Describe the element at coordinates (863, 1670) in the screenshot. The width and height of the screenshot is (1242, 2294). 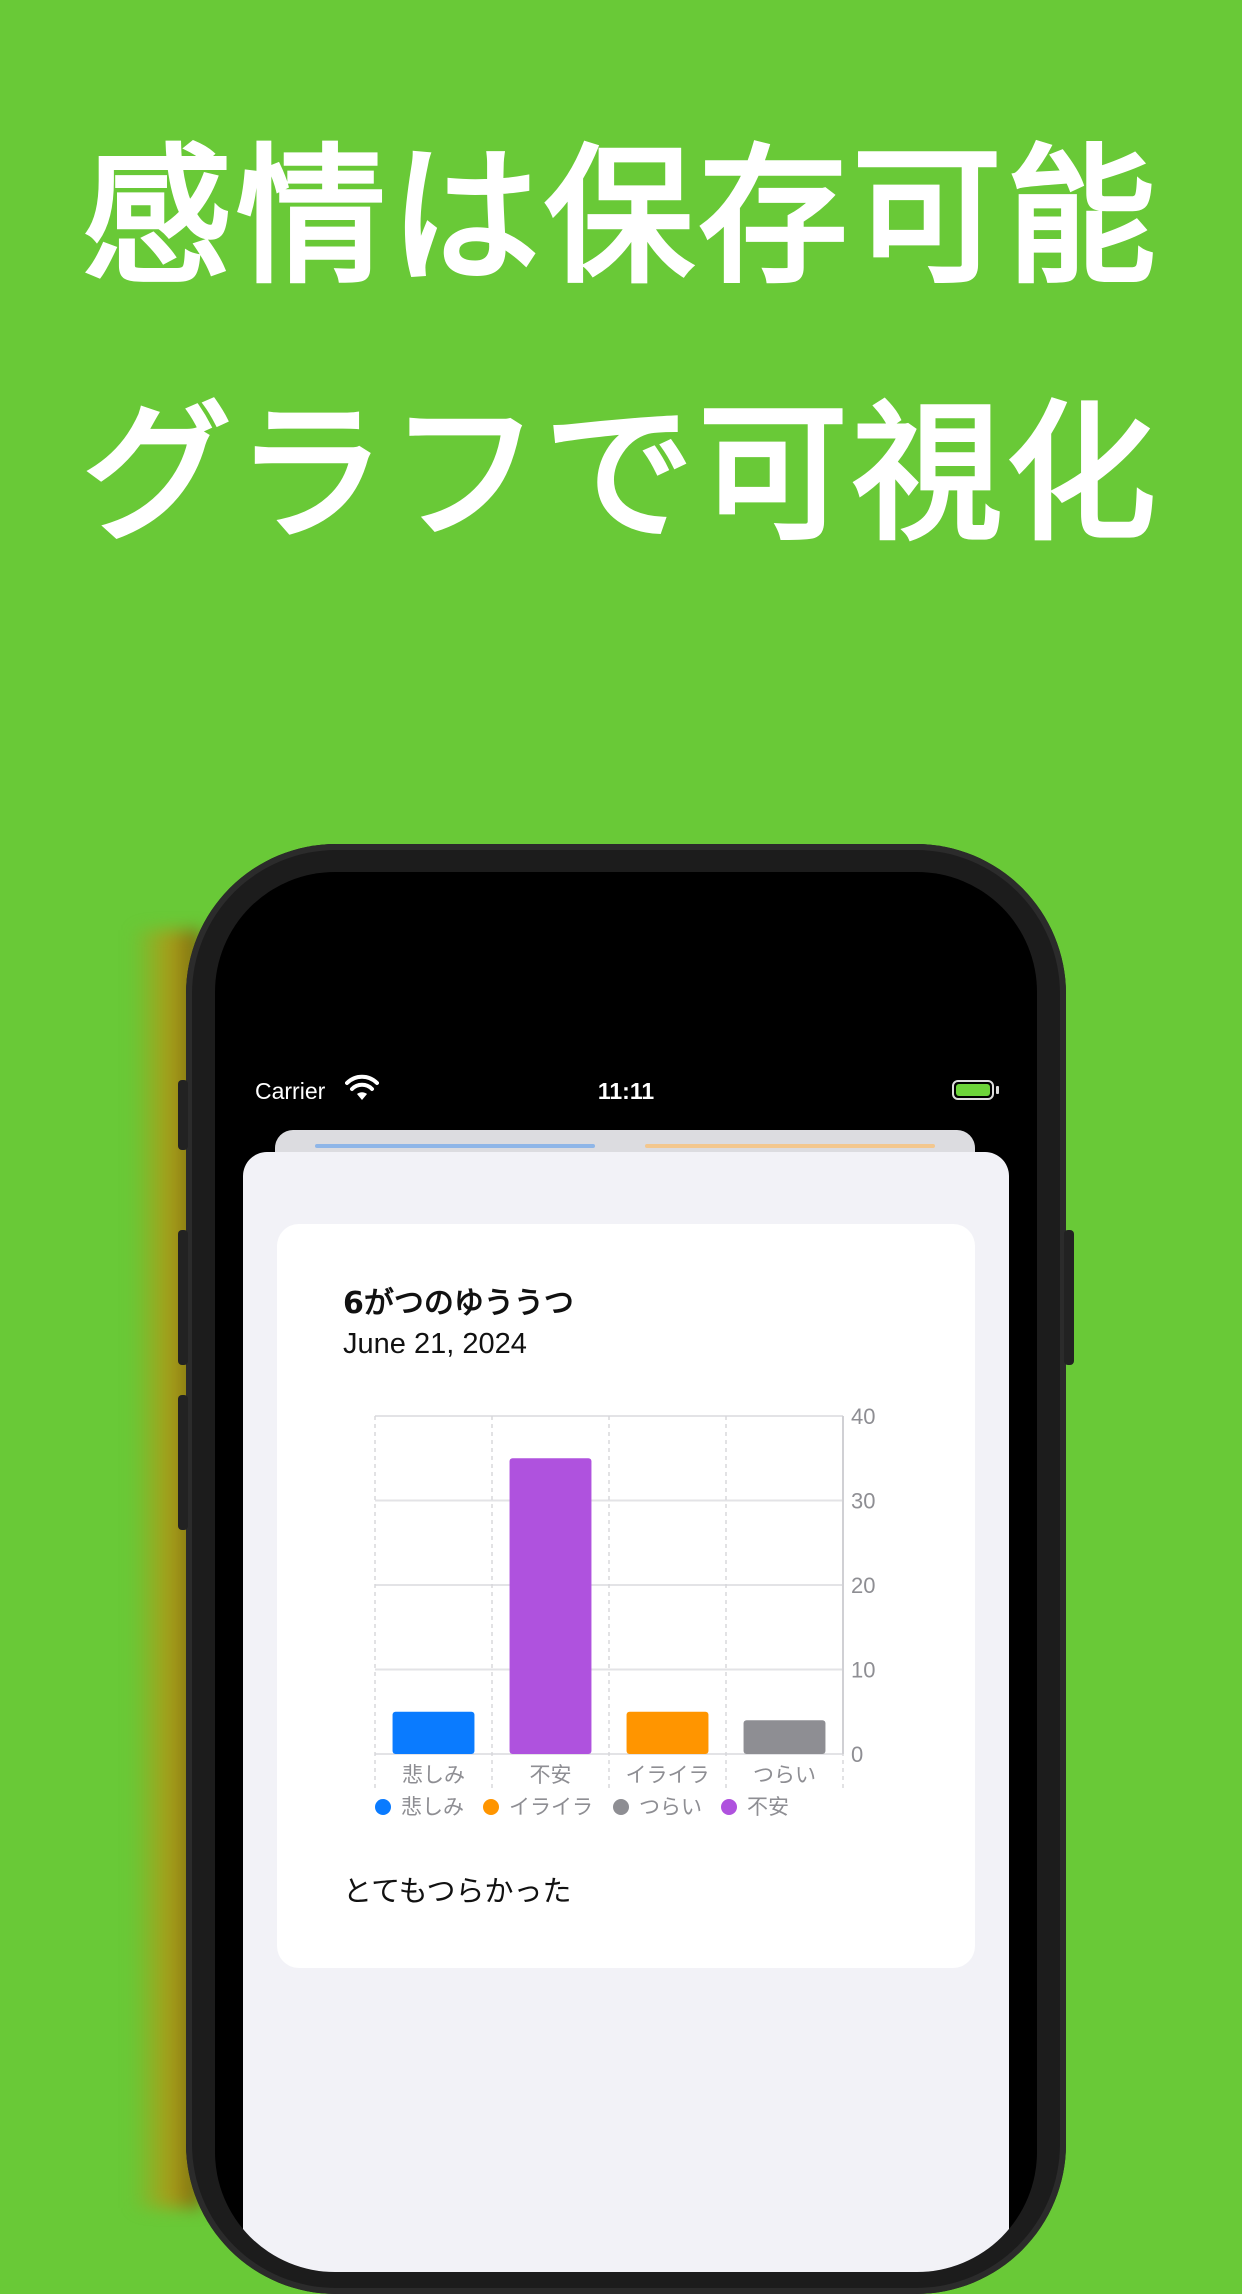
I see `chart-ytick-label: 10` at that location.